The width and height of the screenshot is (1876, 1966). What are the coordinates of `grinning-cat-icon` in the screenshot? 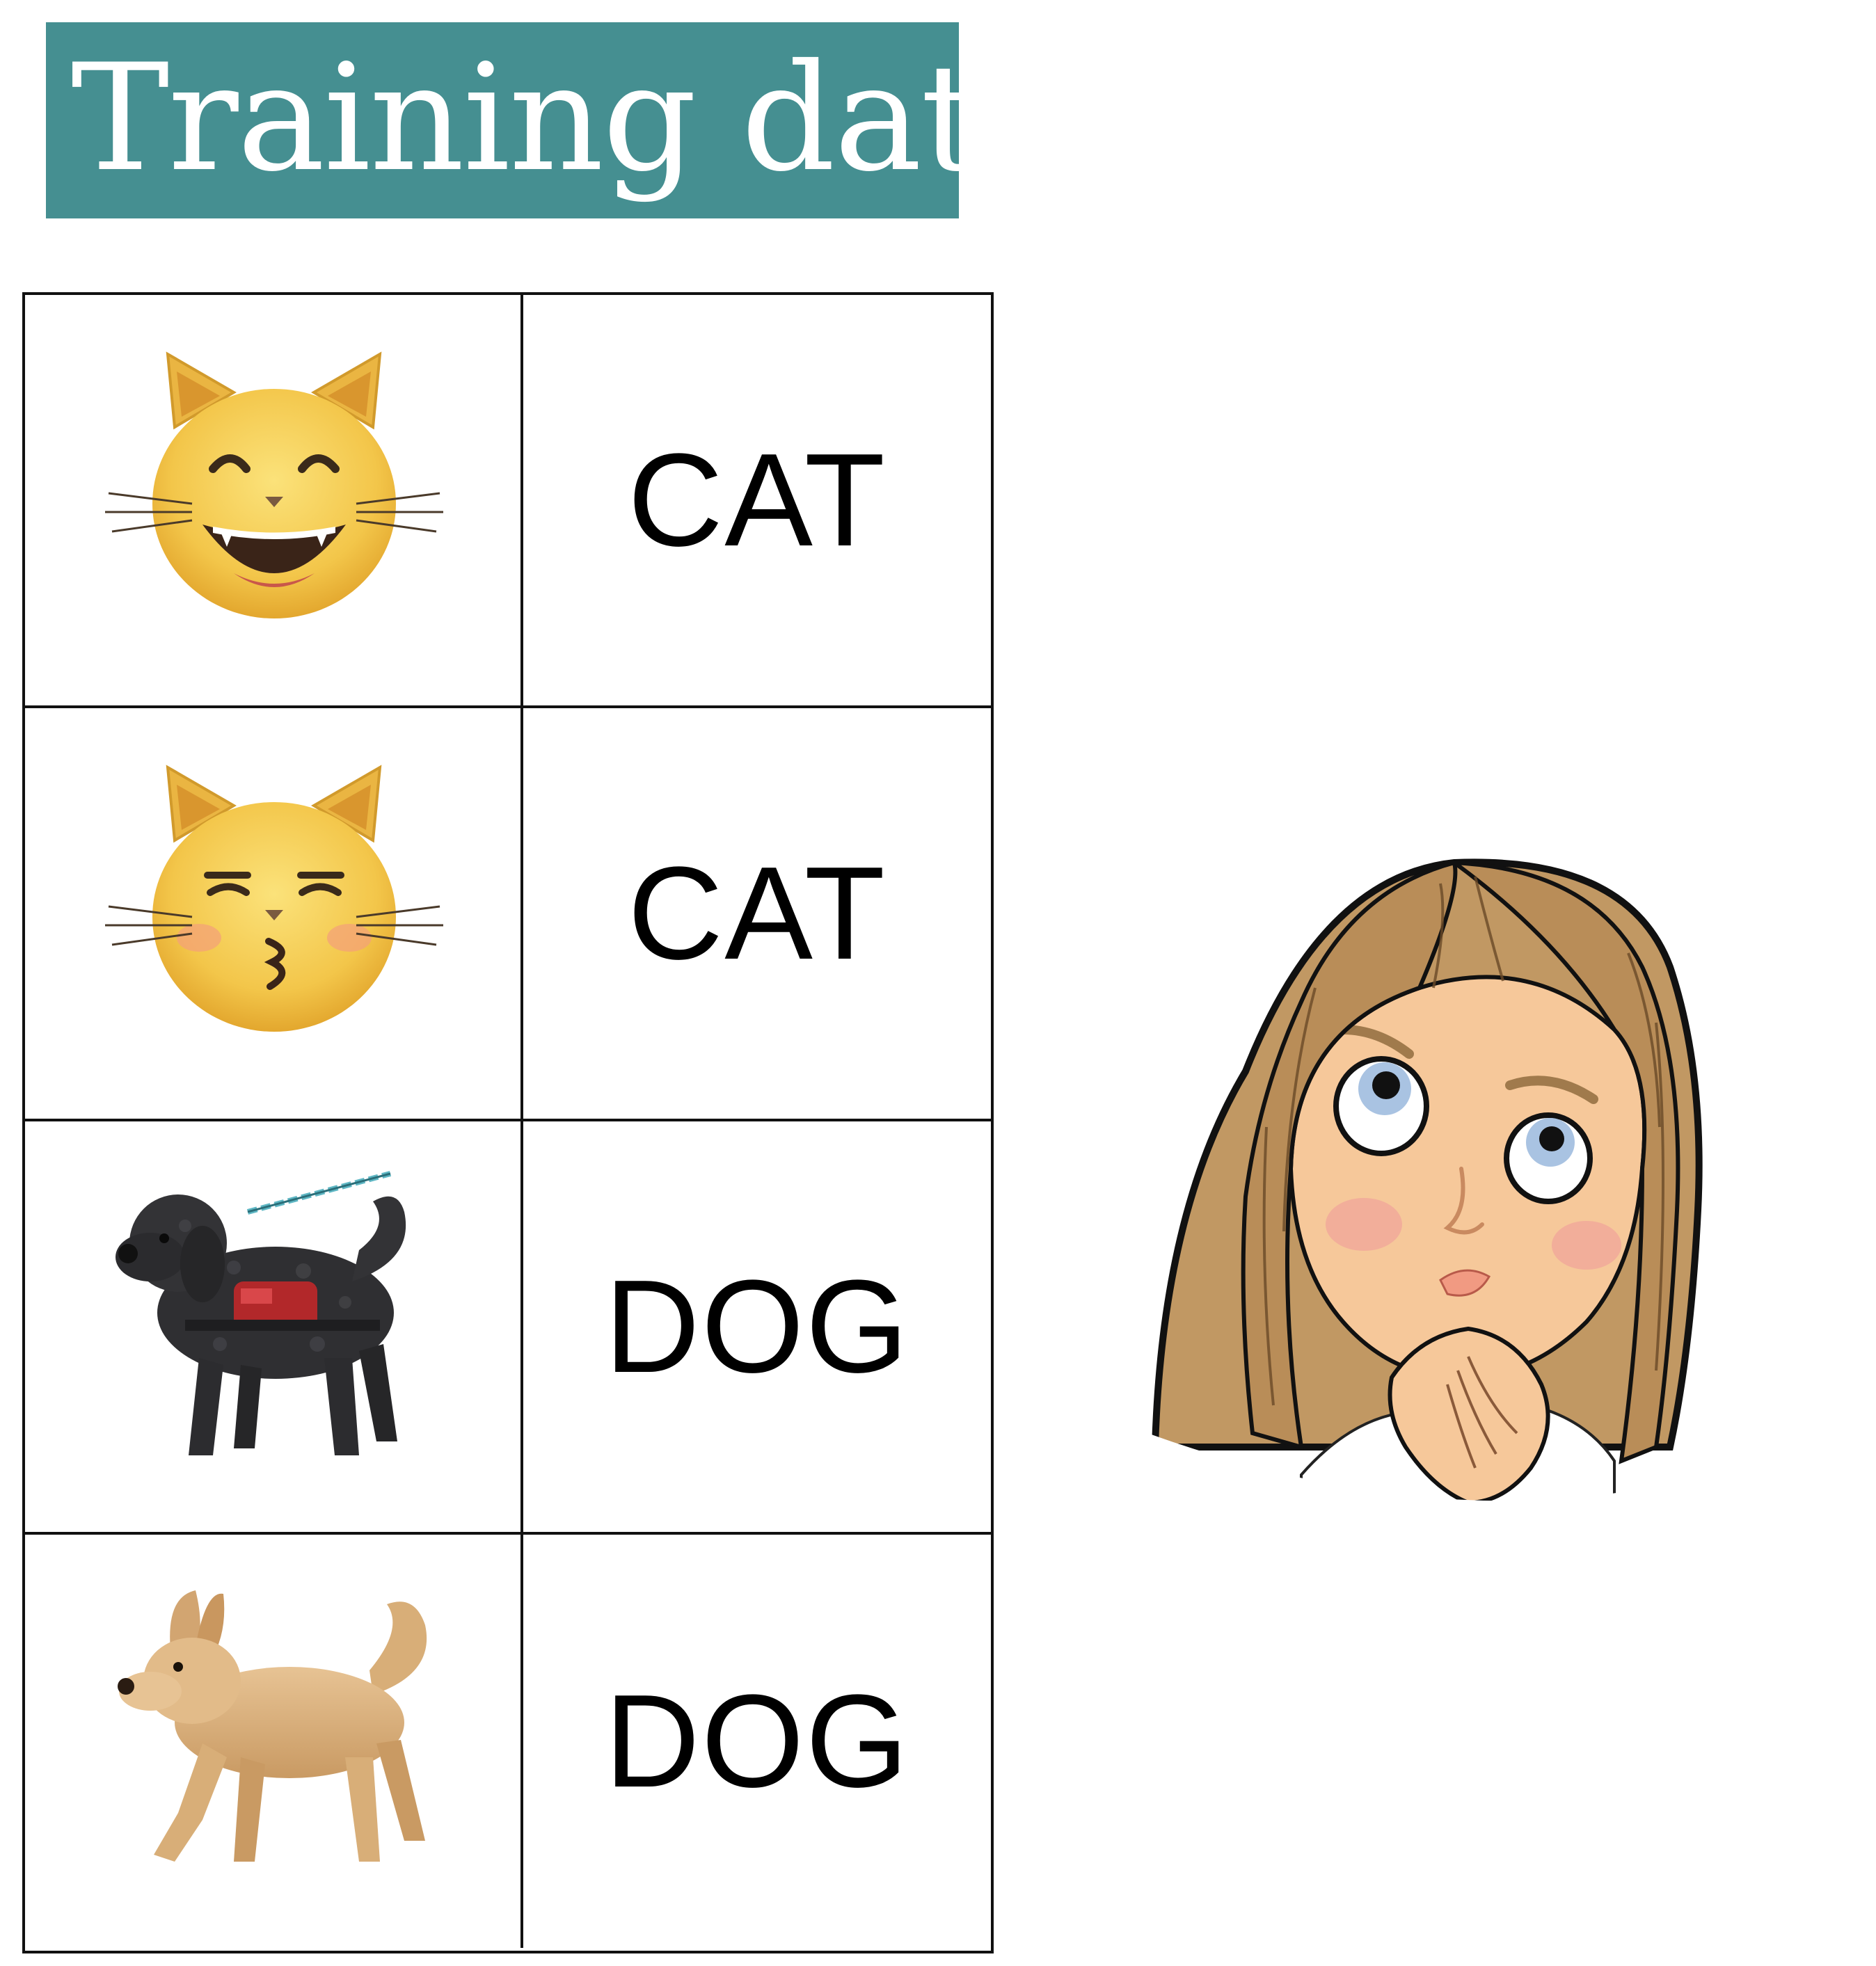 It's located at (274, 484).